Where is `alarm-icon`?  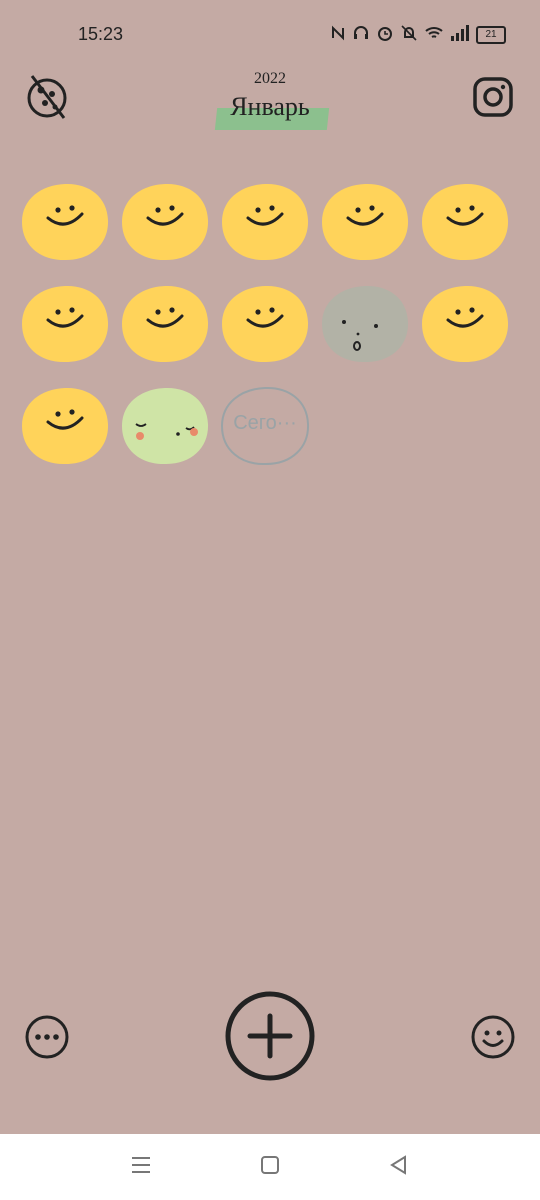 alarm-icon is located at coordinates (385, 35).